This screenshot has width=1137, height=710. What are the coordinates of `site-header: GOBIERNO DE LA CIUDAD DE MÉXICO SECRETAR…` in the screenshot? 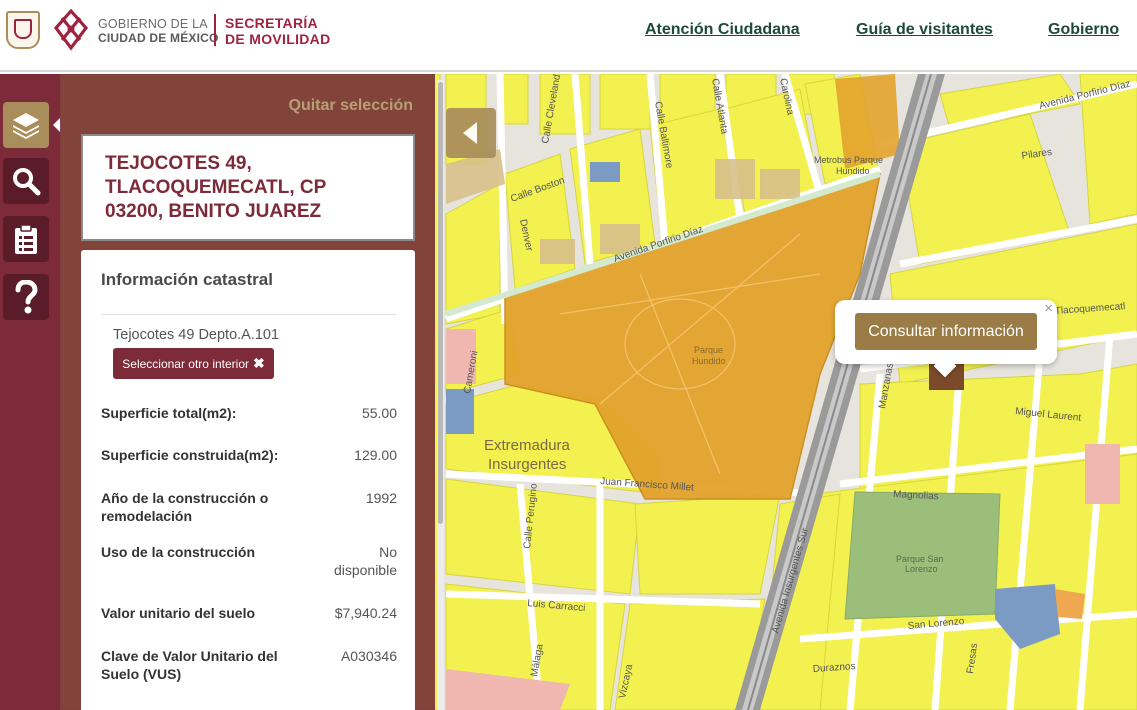 It's located at (568, 36).